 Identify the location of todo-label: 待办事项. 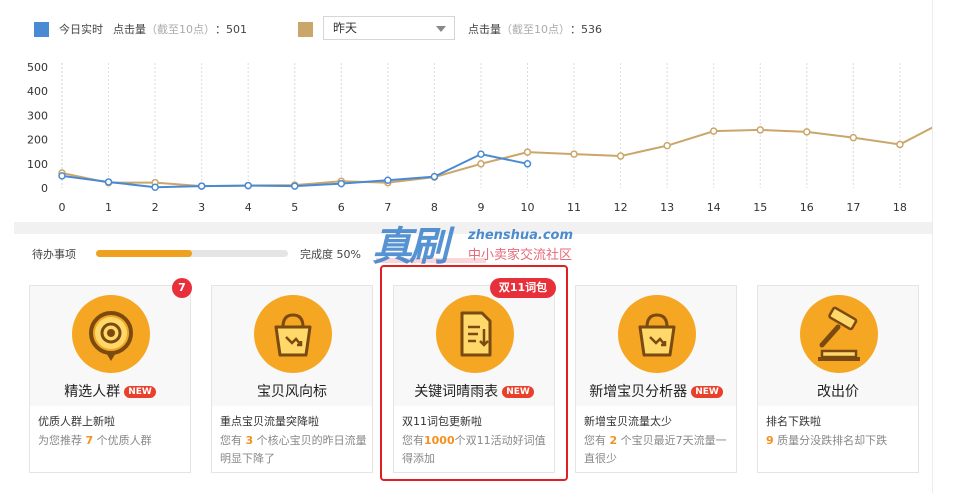
(54, 254).